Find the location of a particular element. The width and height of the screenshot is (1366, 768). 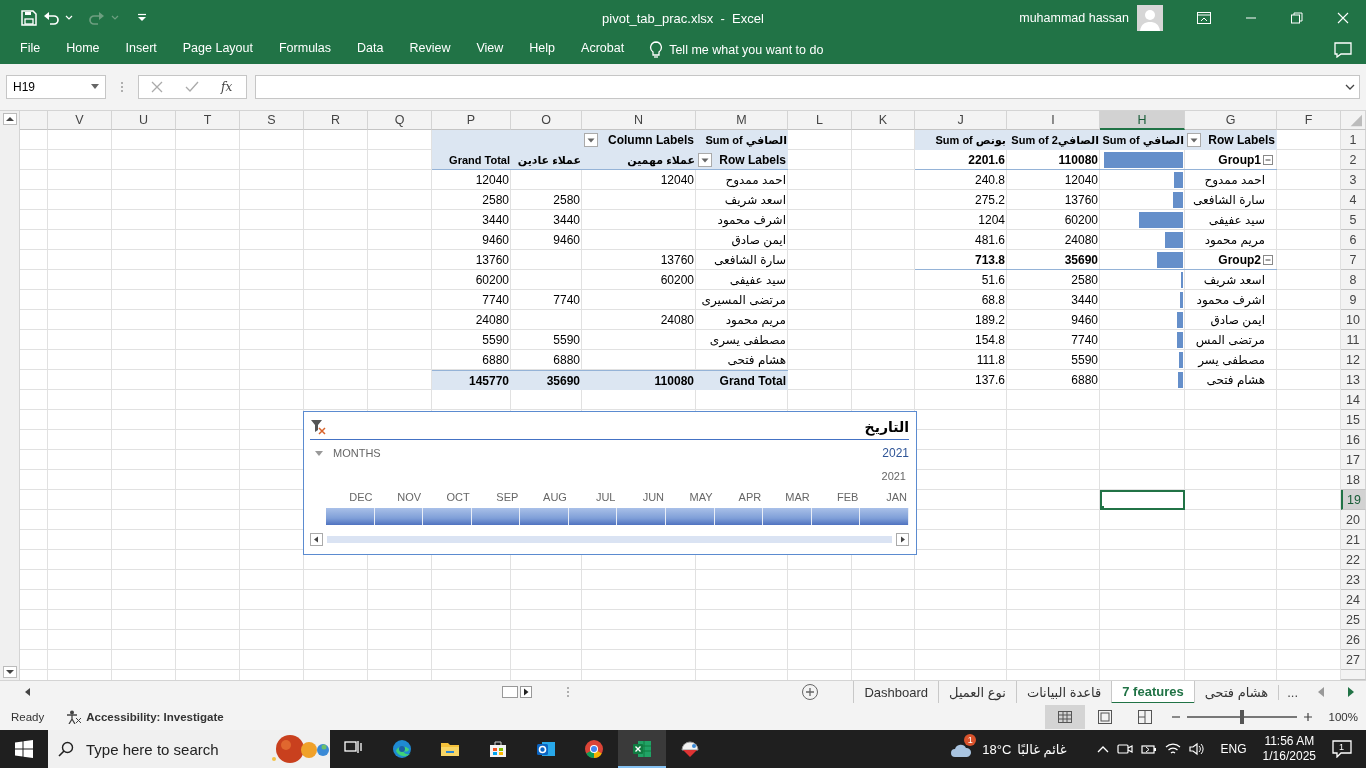

ribbon-tab: Formulas is located at coordinates (305, 50).